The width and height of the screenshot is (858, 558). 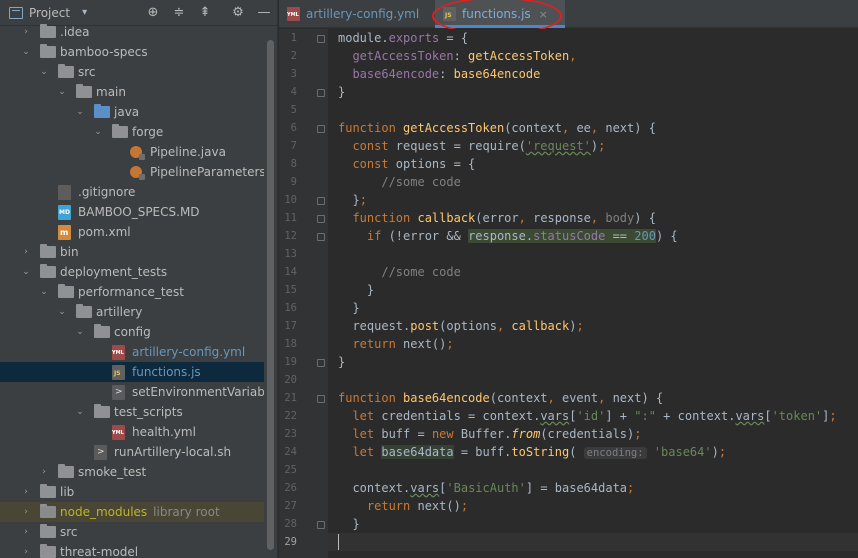 What do you see at coordinates (378, 506) in the screenshot?
I see `code-token: return` at bounding box center [378, 506].